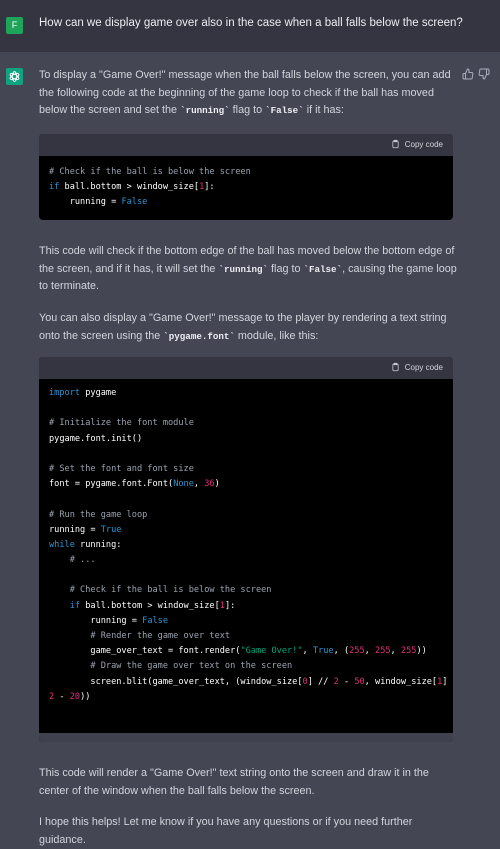  Describe the element at coordinates (134, 484) in the screenshot. I see `code-line: font = pygame.font.Font(None, 36)` at that location.